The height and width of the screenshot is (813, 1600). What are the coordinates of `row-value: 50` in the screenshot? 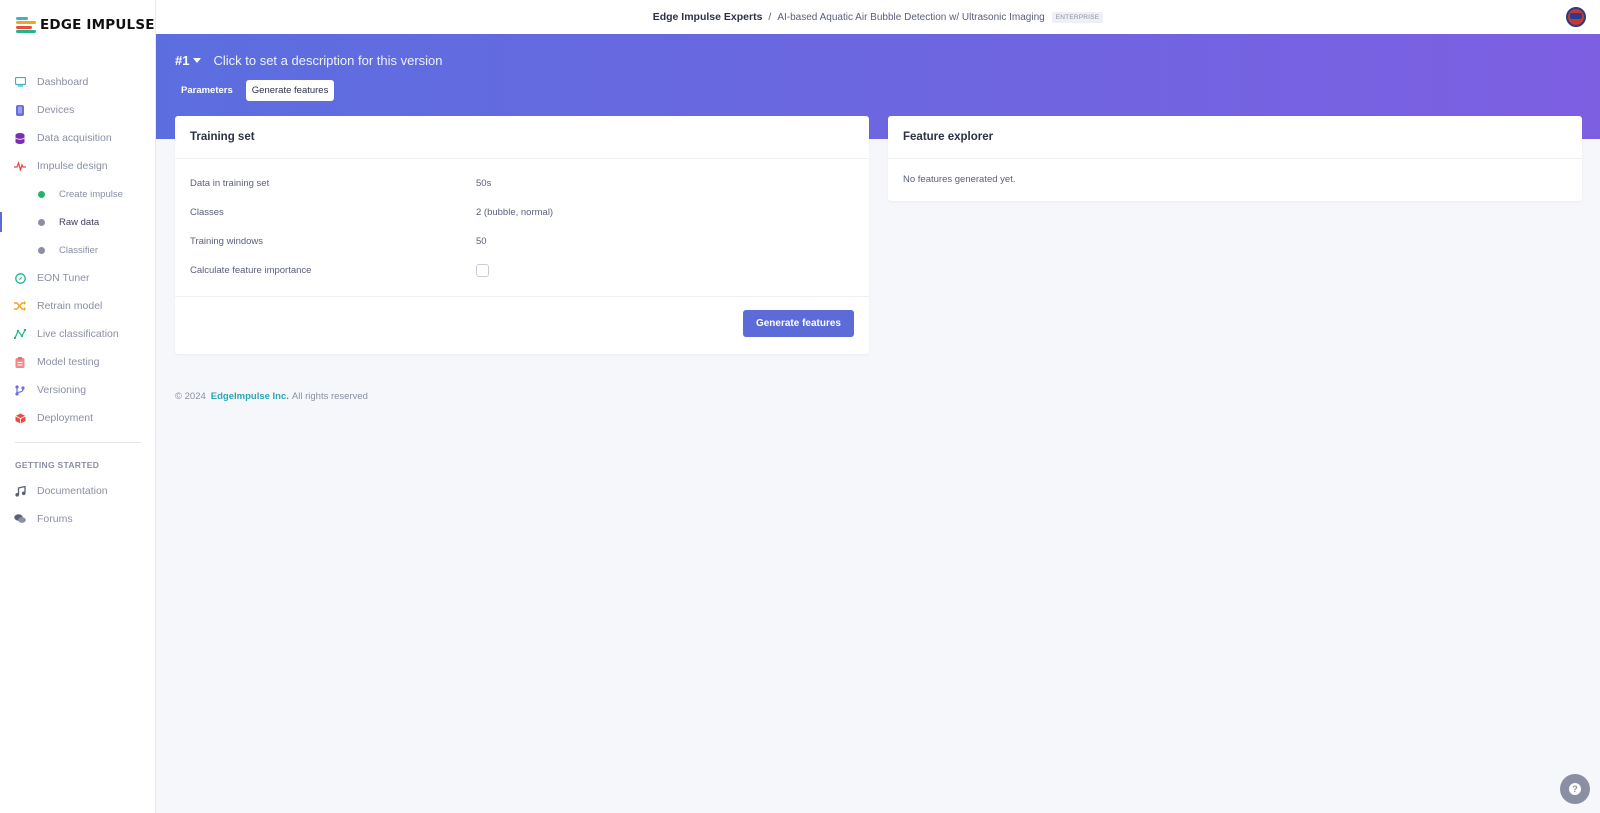 It's located at (481, 241).